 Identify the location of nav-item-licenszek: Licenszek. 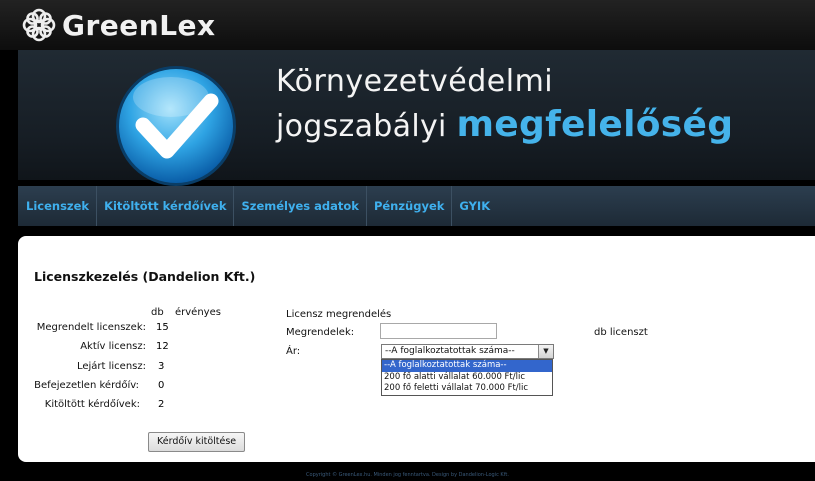
(58, 206).